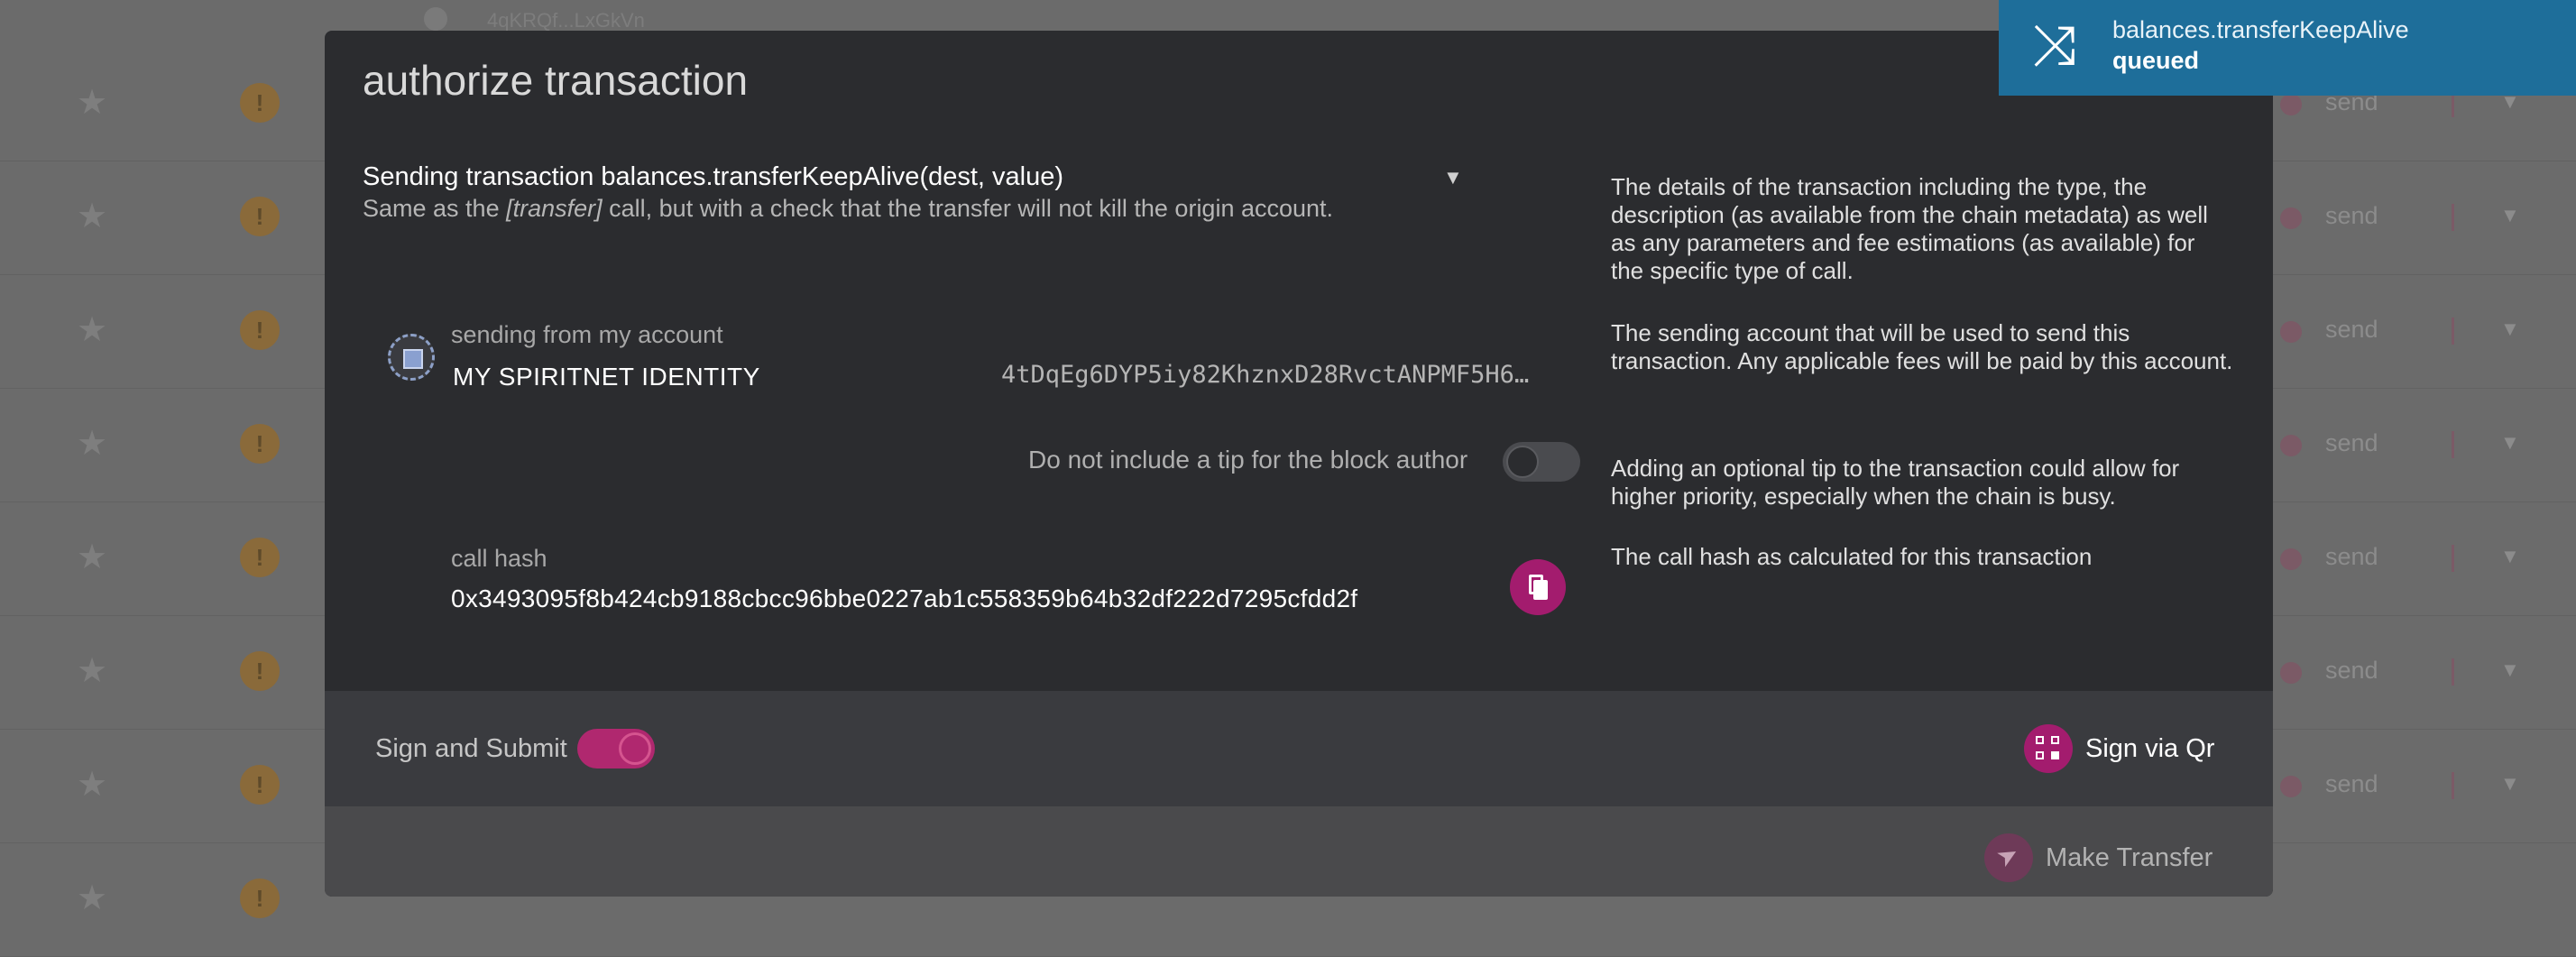 The height and width of the screenshot is (957, 2576). I want to click on sign-and-submit-toggle, so click(616, 748).